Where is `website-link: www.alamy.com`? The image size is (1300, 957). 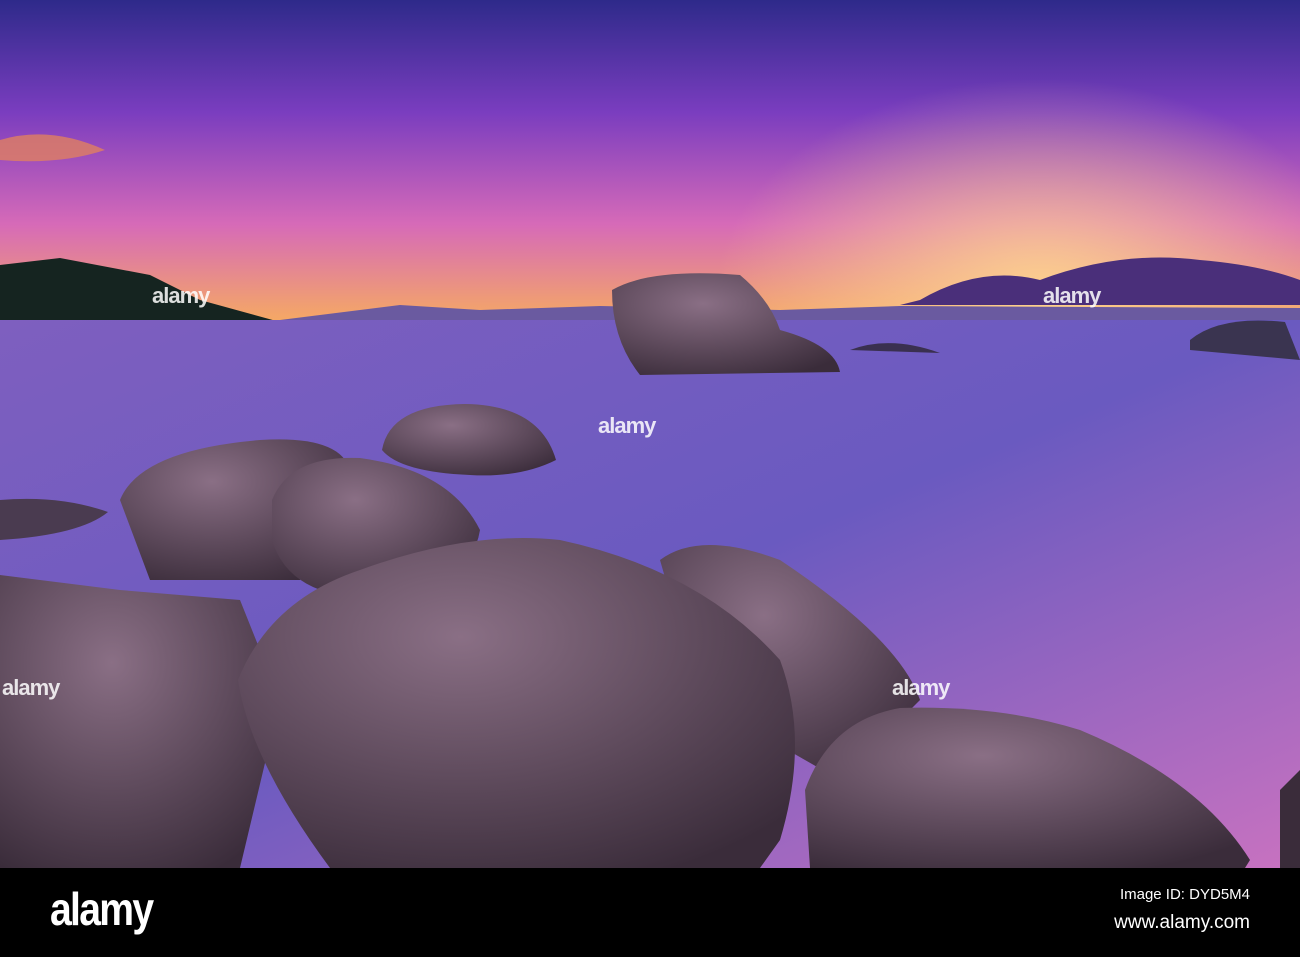 website-link: www.alamy.com is located at coordinates (1182, 923).